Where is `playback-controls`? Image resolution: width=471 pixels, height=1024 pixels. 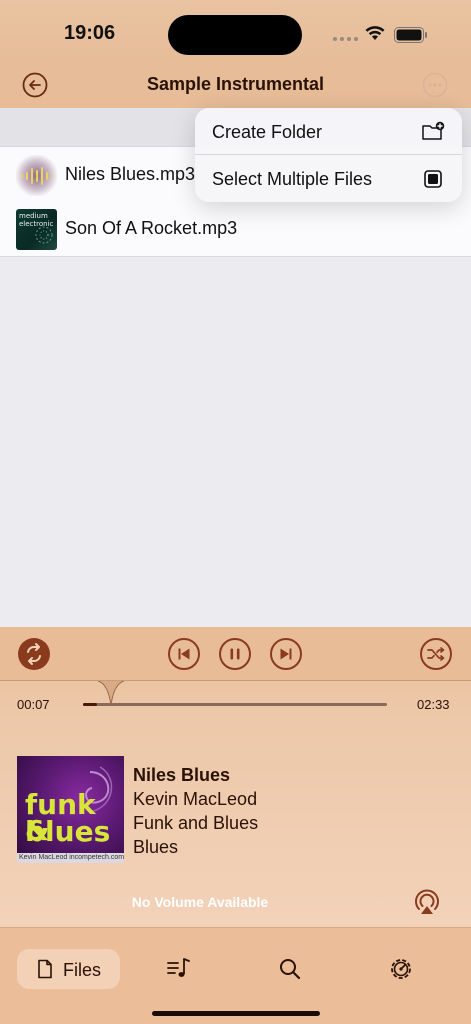
playback-controls is located at coordinates (235, 654).